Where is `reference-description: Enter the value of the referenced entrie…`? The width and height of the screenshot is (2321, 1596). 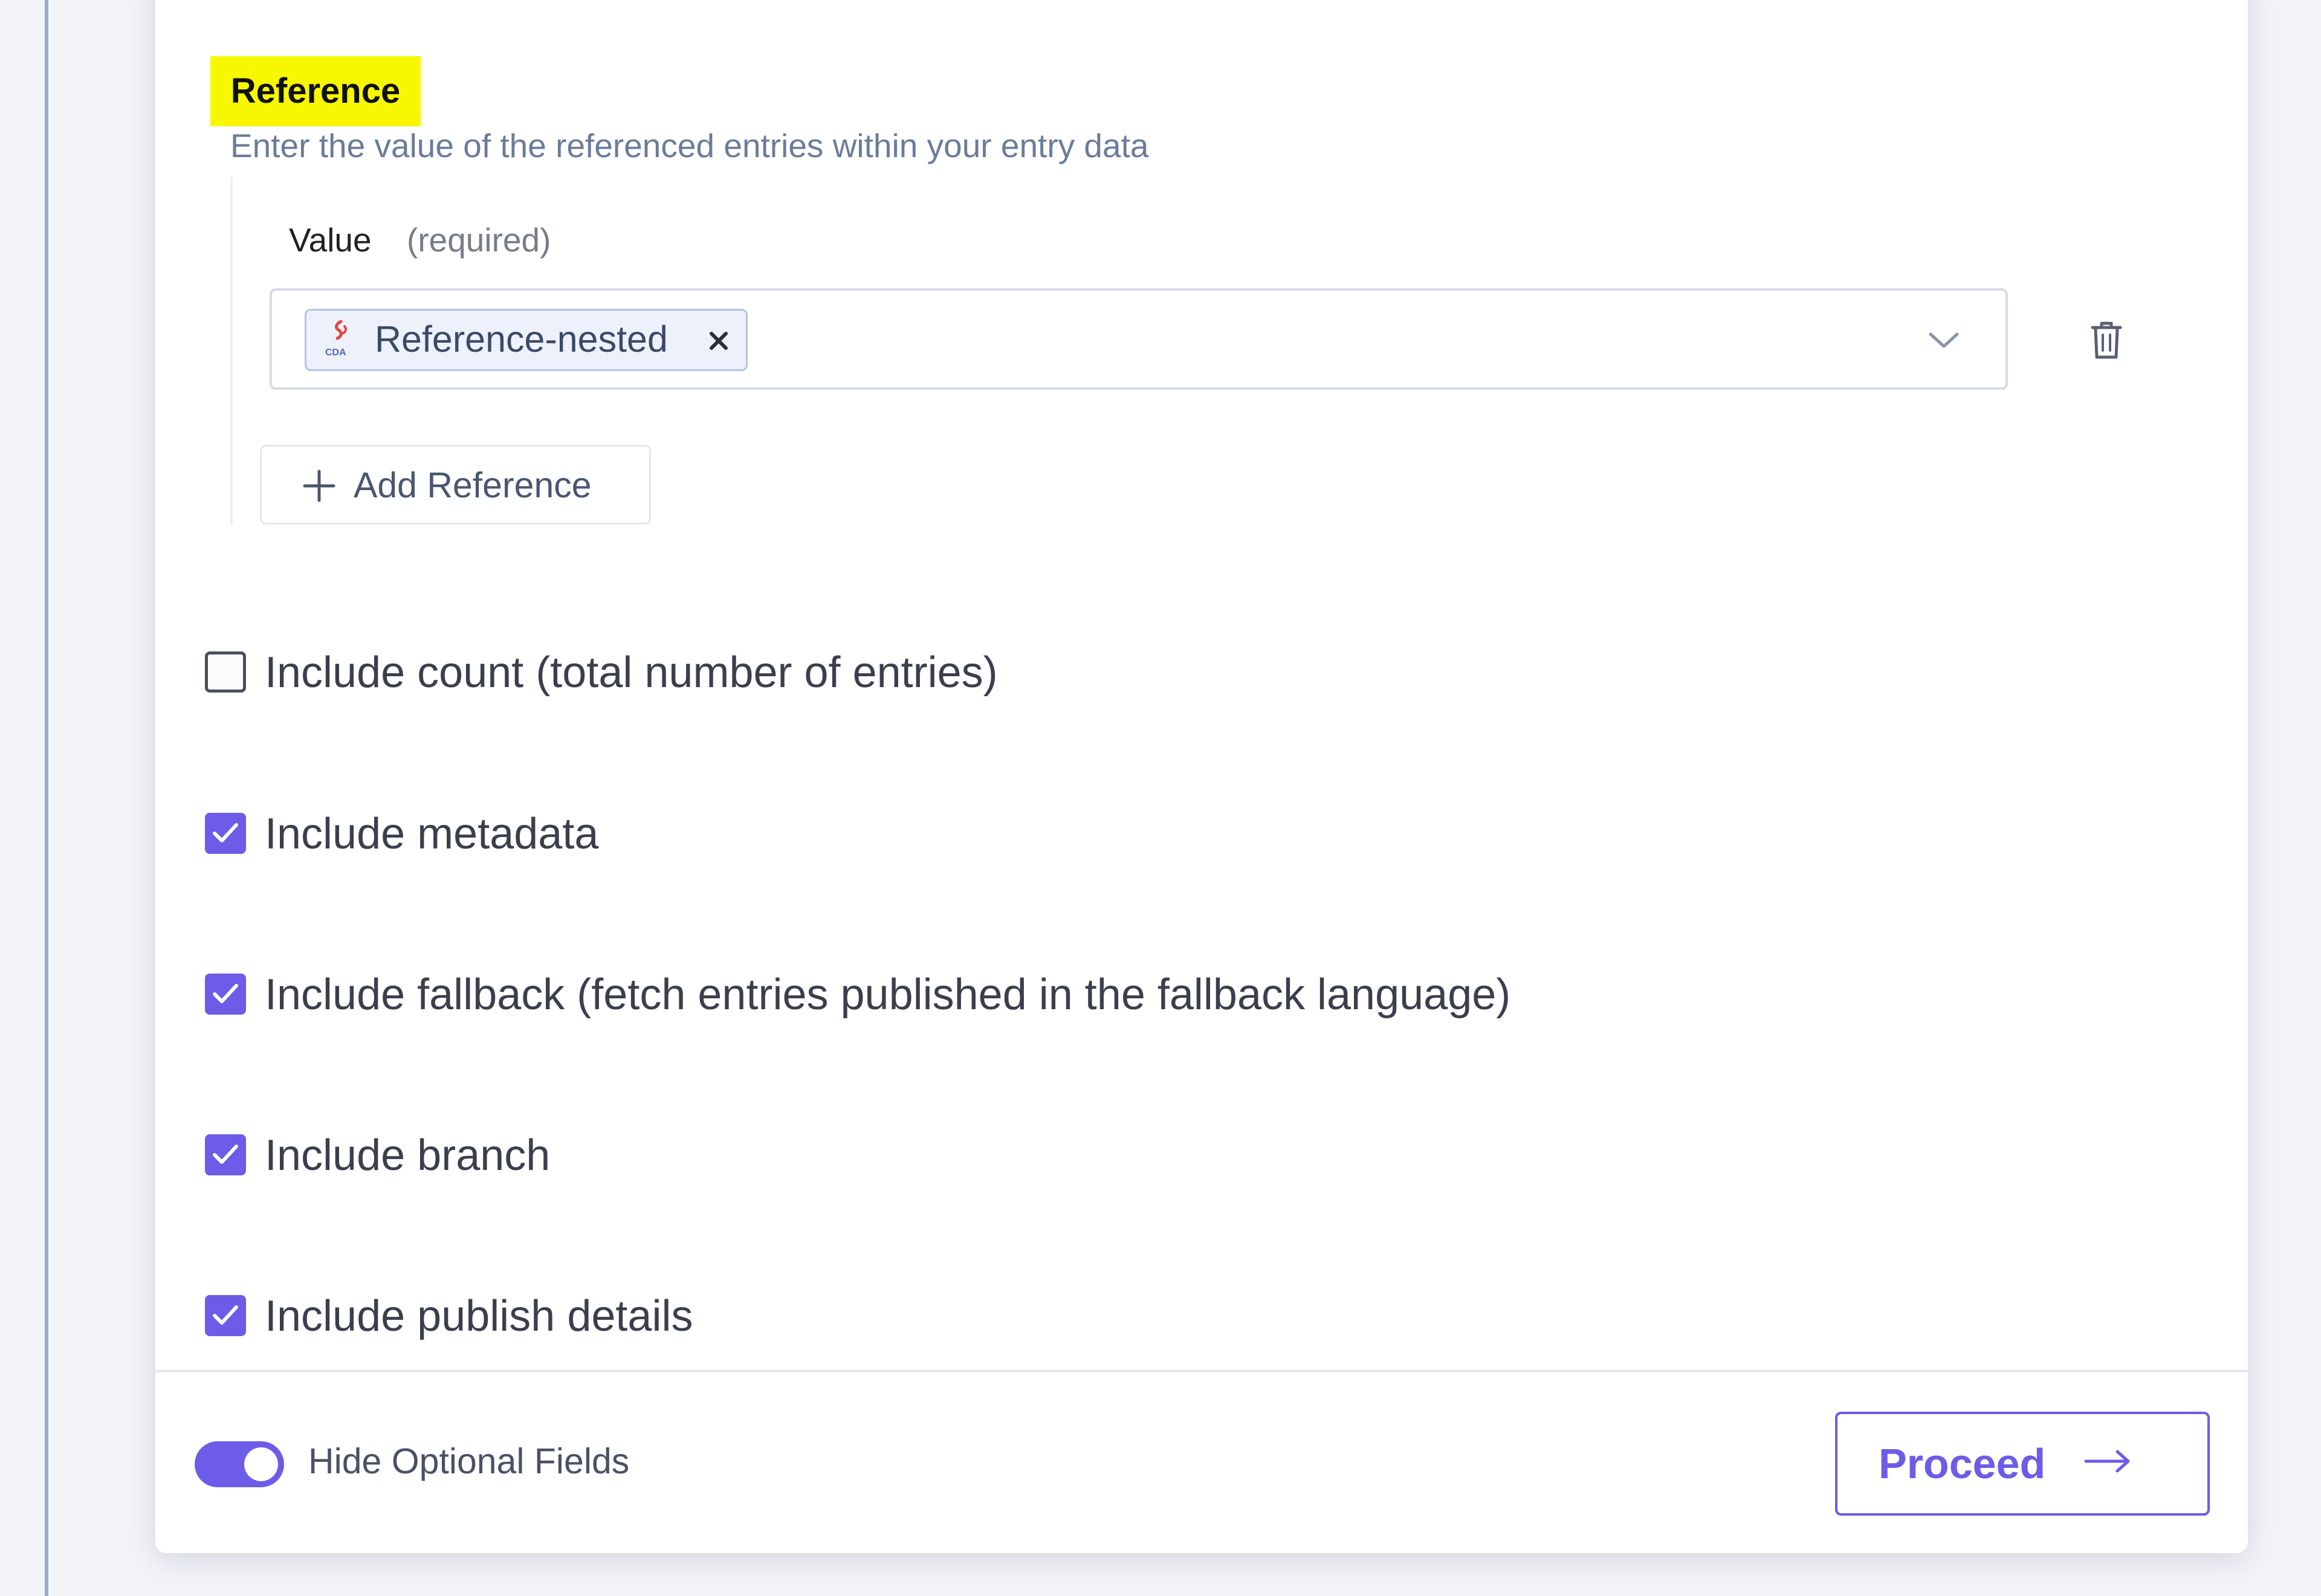
reference-description: Enter the value of the referenced entrie… is located at coordinates (689, 145).